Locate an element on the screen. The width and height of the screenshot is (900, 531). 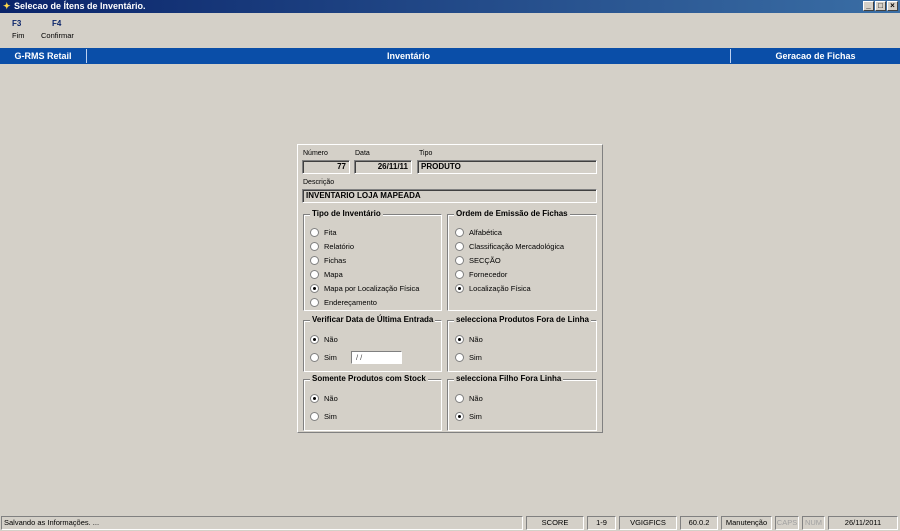
status-num: NUM is located at coordinates (813, 523).